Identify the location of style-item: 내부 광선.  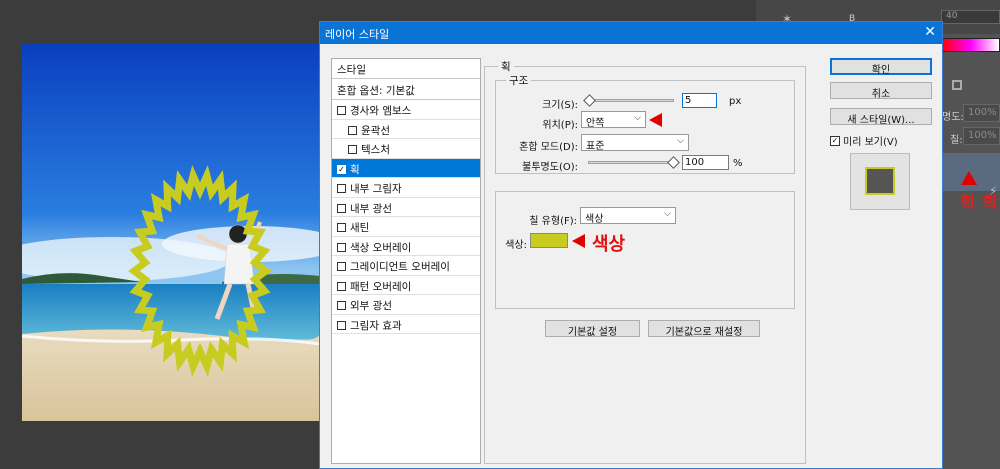
(406, 207).